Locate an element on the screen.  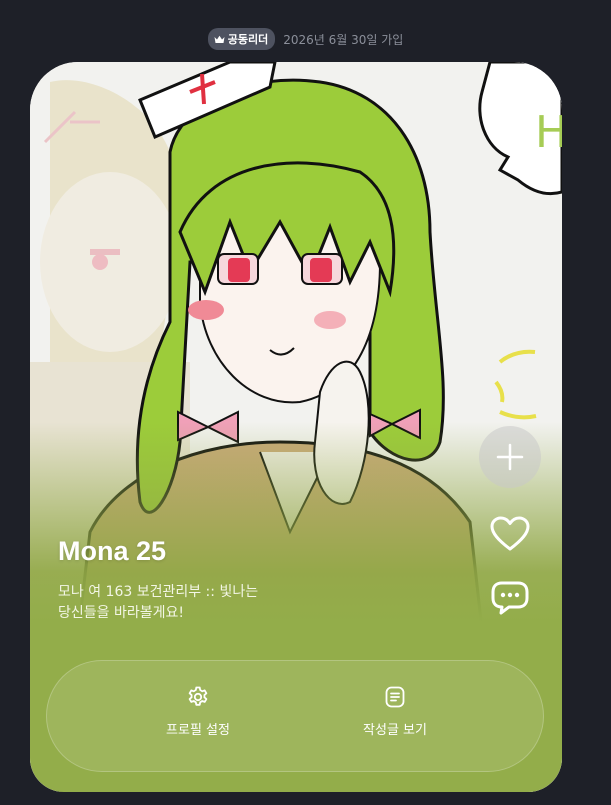
like-button is located at coordinates (510, 534).